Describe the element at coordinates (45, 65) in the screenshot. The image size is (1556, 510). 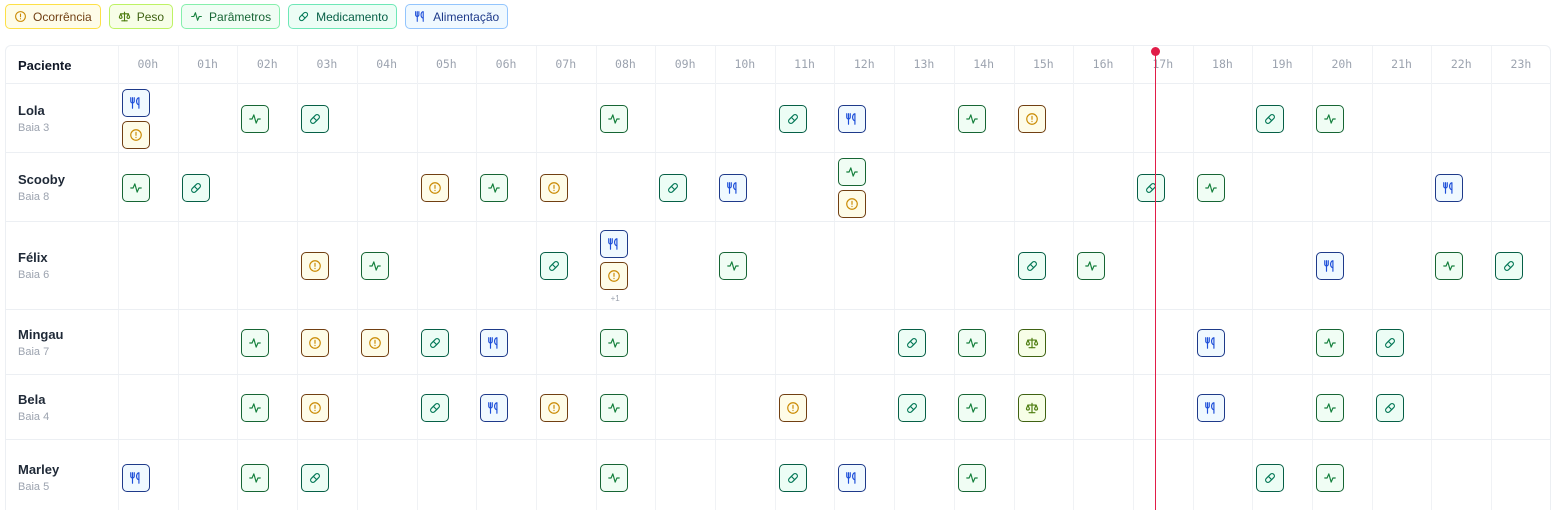
I see `patient-column-header: Paciente` at that location.